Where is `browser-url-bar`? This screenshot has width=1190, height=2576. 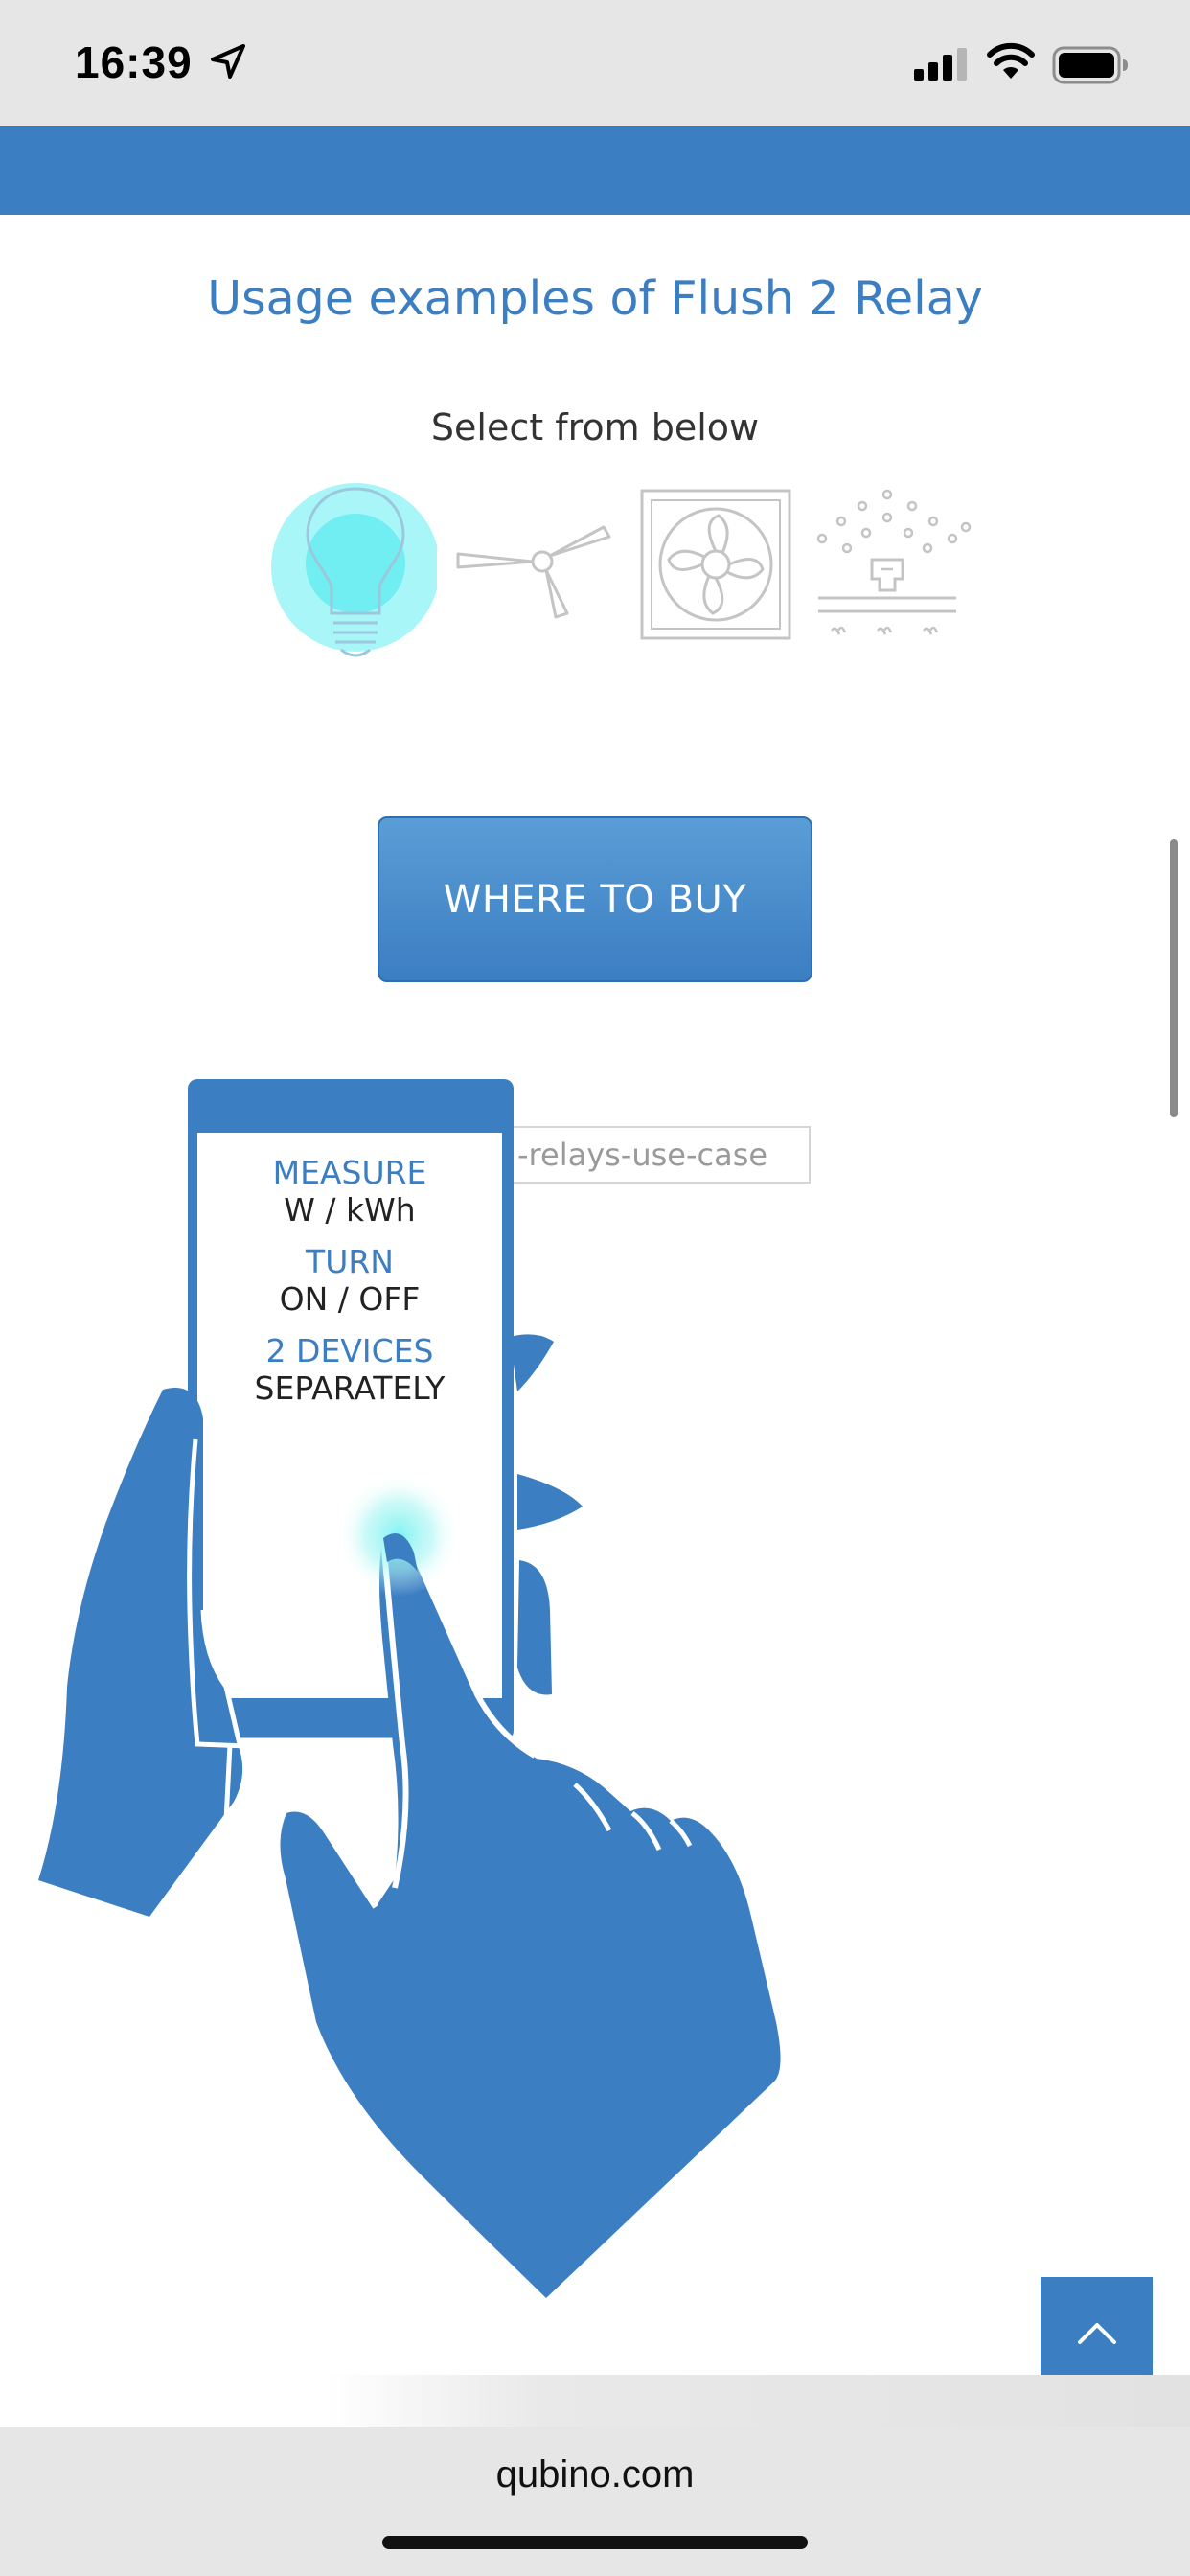
browser-url-bar is located at coordinates (595, 2501).